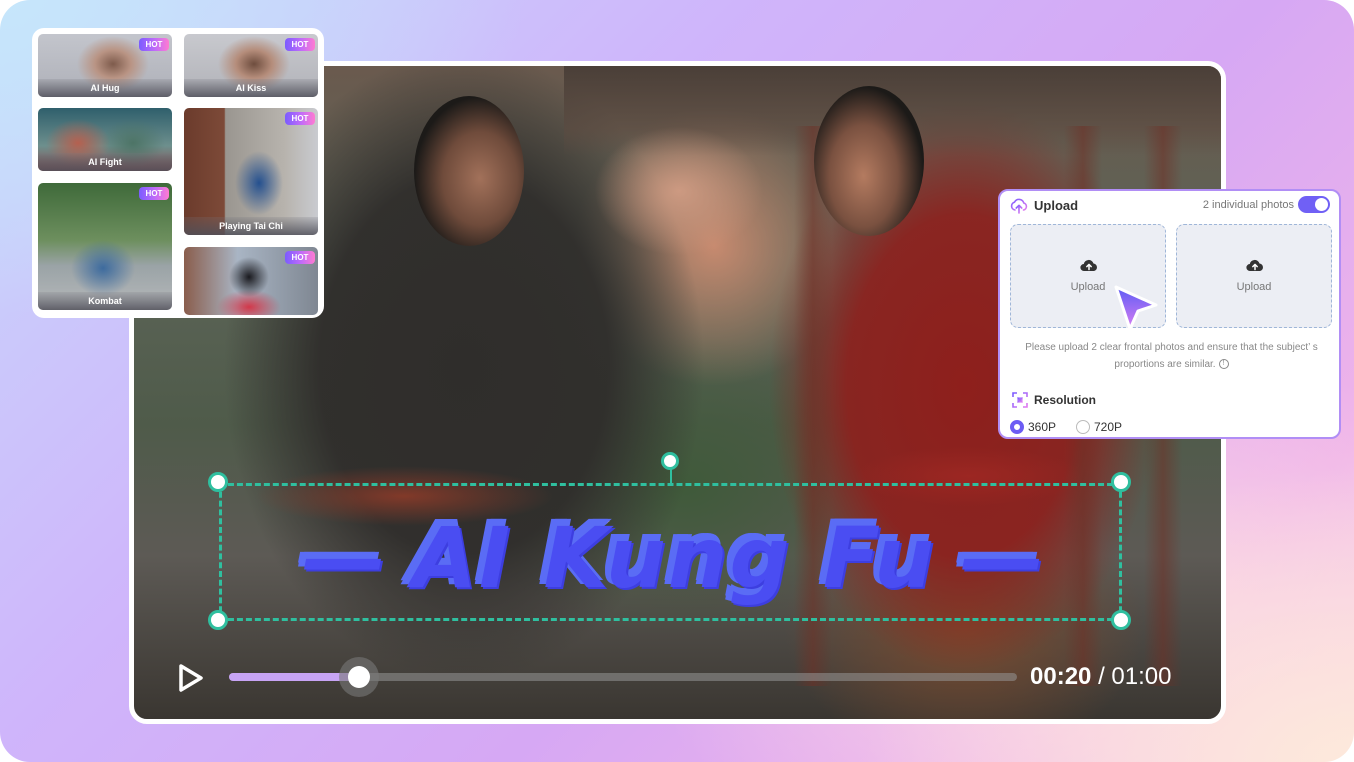 The height and width of the screenshot is (762, 1354). What do you see at coordinates (1121, 620) in the screenshot?
I see `resize-handle-bottom-right` at bounding box center [1121, 620].